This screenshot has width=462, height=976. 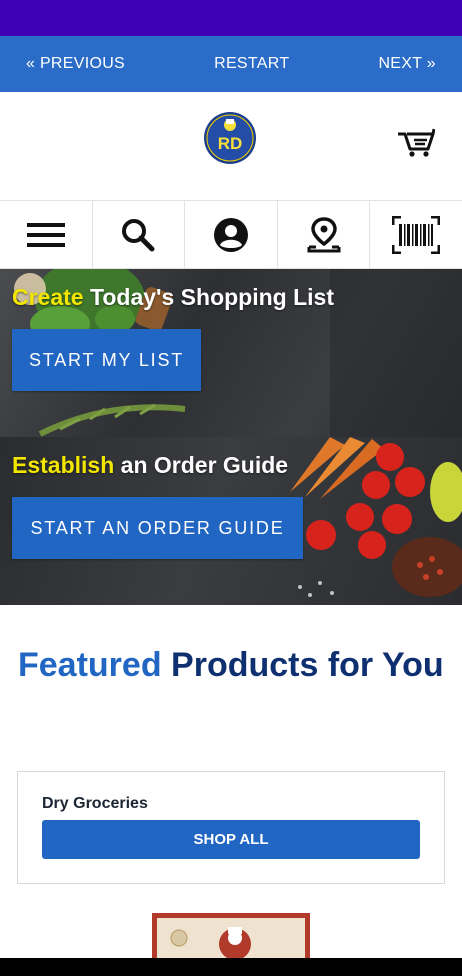 I want to click on restaurant-depot-logo: RD, so click(x=230, y=138).